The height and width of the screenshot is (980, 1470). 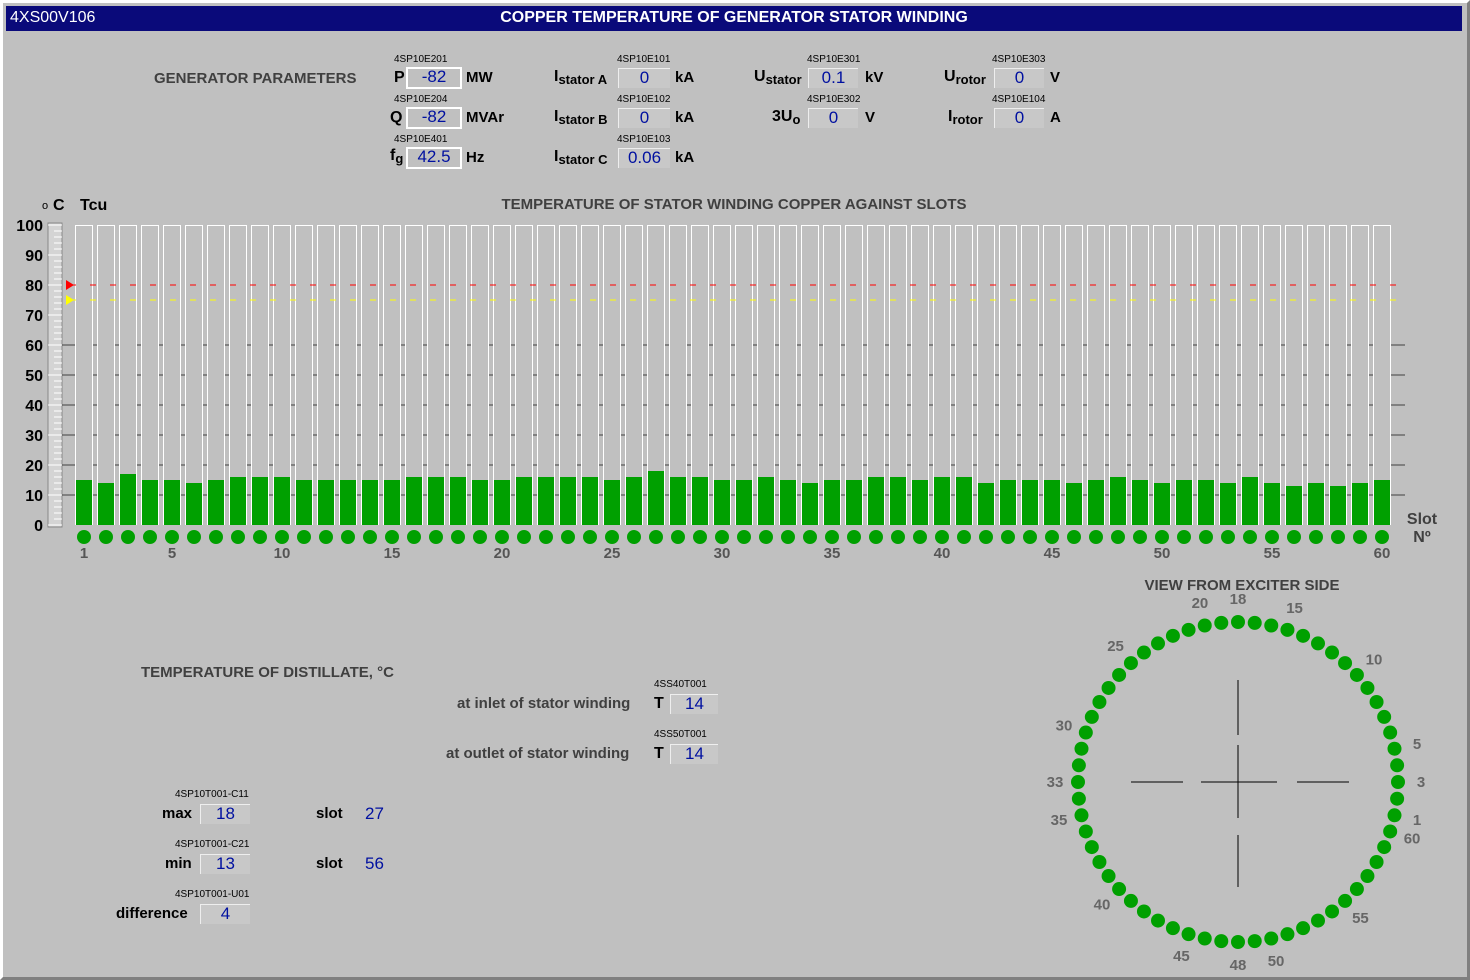 What do you see at coordinates (225, 814) in the screenshot?
I see `max-value: 18` at bounding box center [225, 814].